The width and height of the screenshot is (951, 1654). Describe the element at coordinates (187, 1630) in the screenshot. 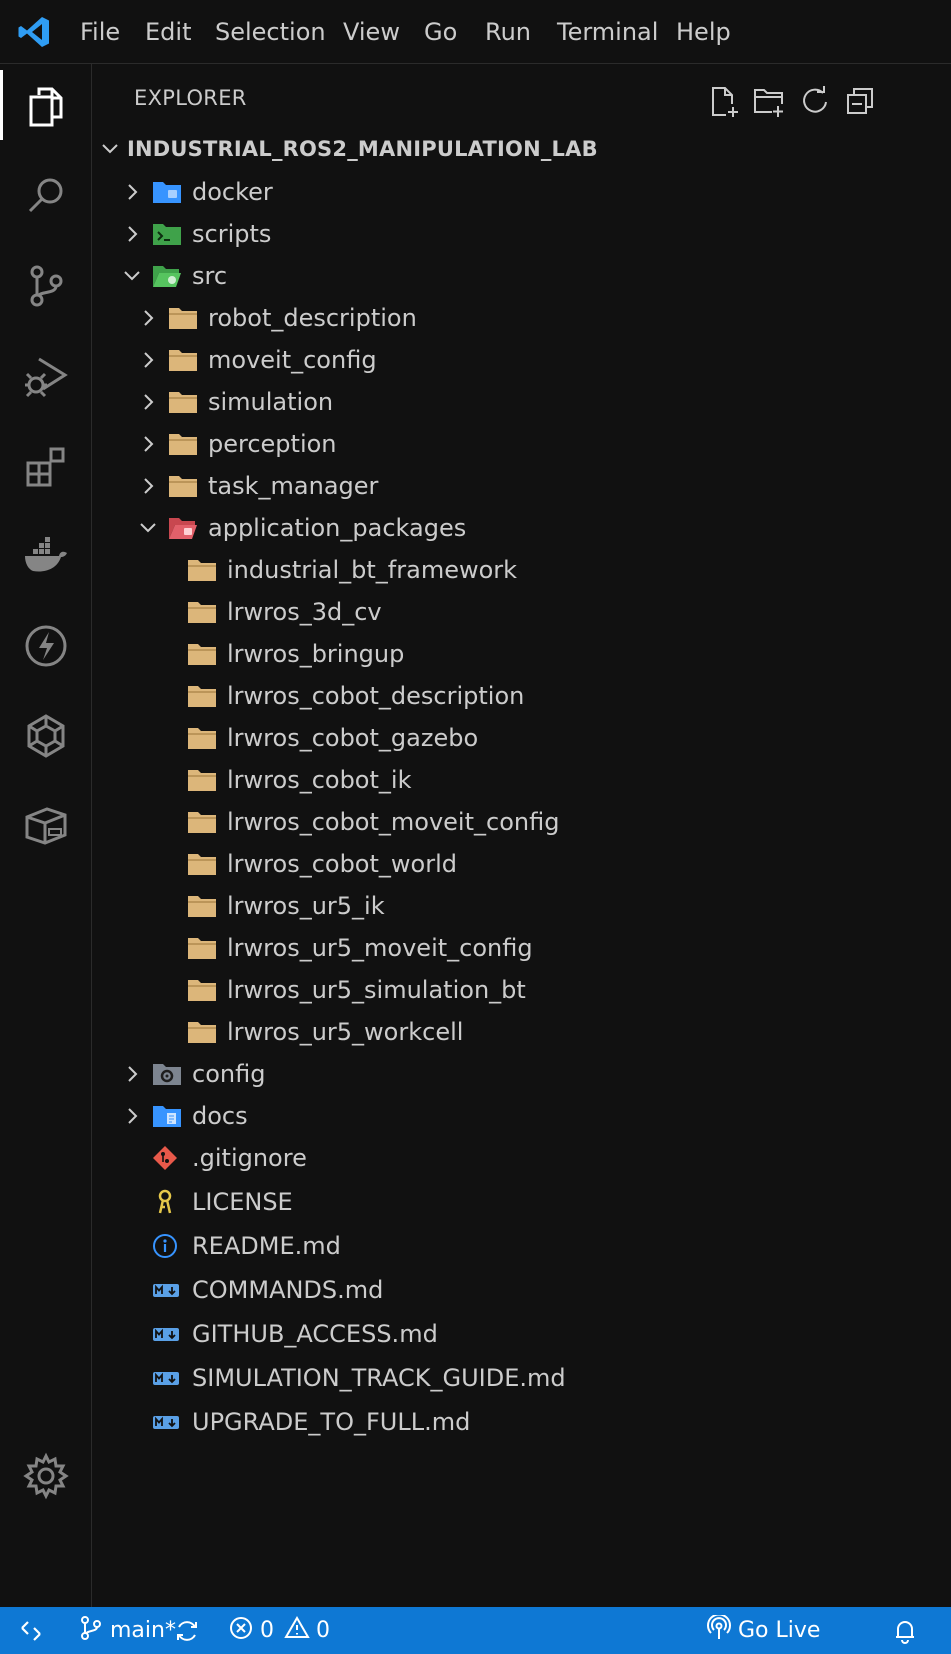

I see `sync-icon` at that location.